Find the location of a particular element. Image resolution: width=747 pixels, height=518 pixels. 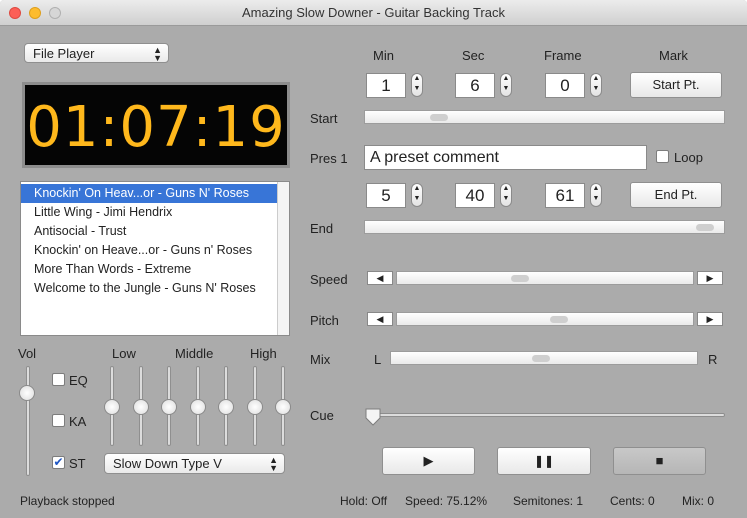

mix-status: Mix: 0 is located at coordinates (698, 501).